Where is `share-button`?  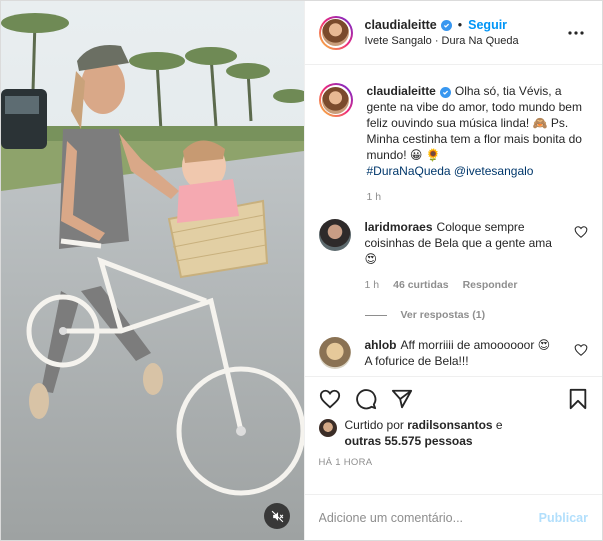 share-button is located at coordinates (402, 399).